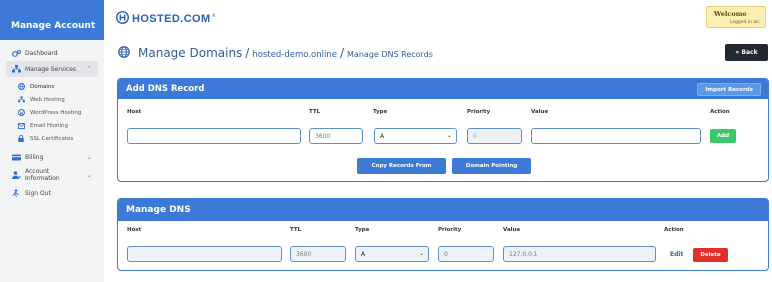 The image size is (772, 282). Describe the element at coordinates (294, 55) in the screenshot. I see `breadcrumb-domain: hosted-demo.online` at that location.